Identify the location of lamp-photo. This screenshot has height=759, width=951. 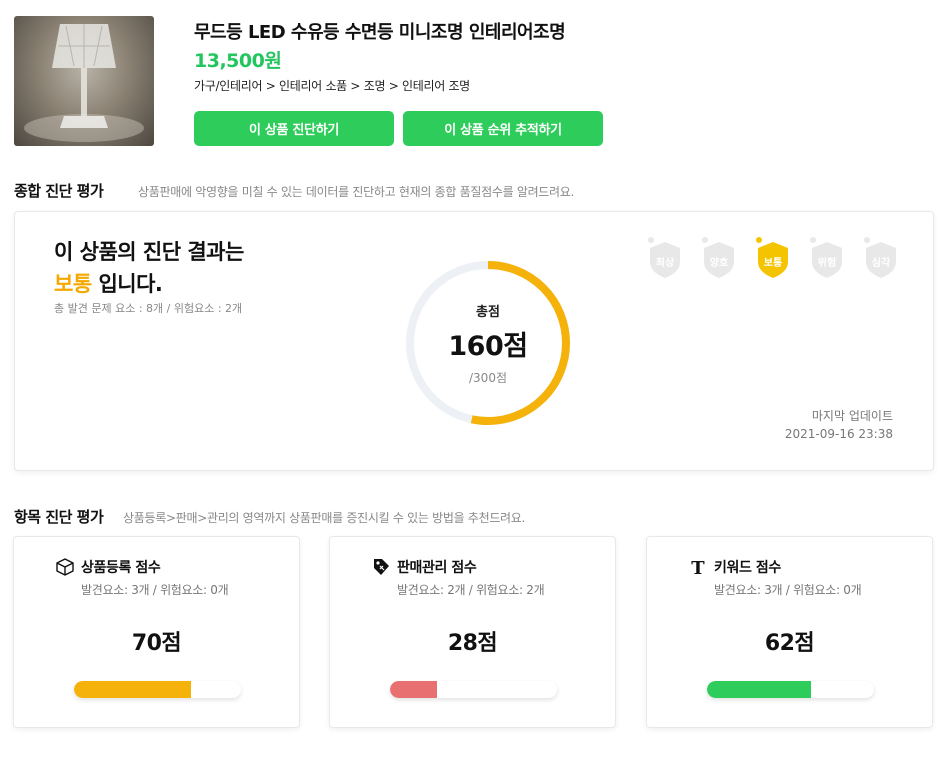
(84, 83).